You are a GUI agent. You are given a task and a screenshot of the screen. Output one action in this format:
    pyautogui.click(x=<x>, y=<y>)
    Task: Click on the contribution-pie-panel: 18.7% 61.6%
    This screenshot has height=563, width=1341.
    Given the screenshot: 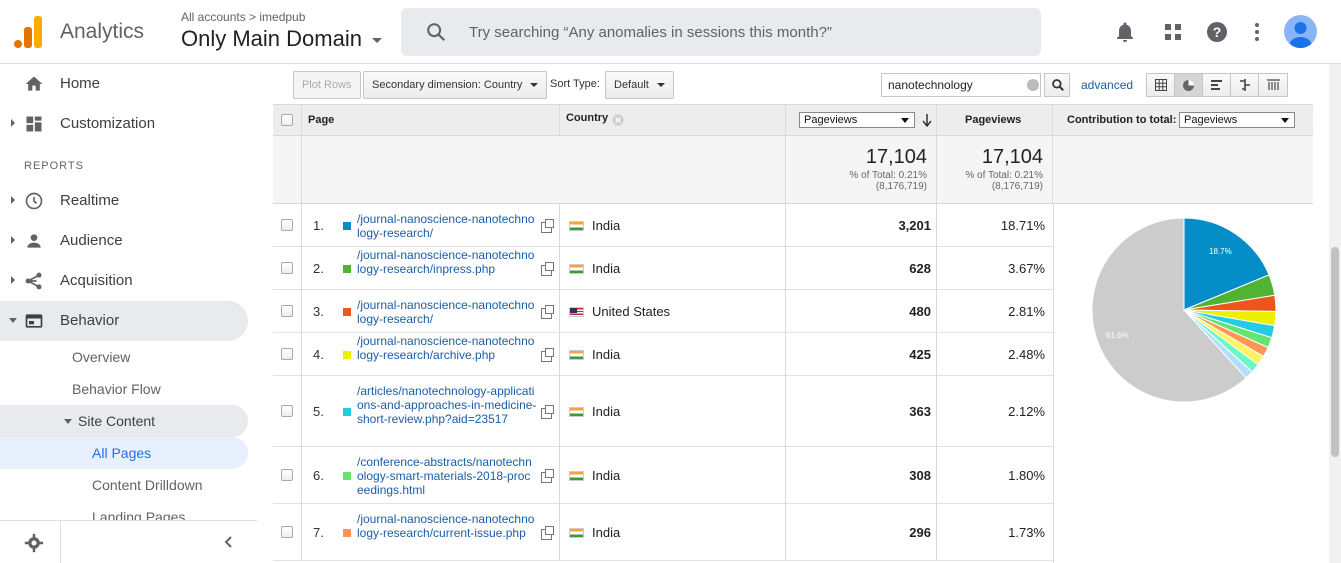 What is the action you would take?
    pyautogui.click(x=1183, y=383)
    